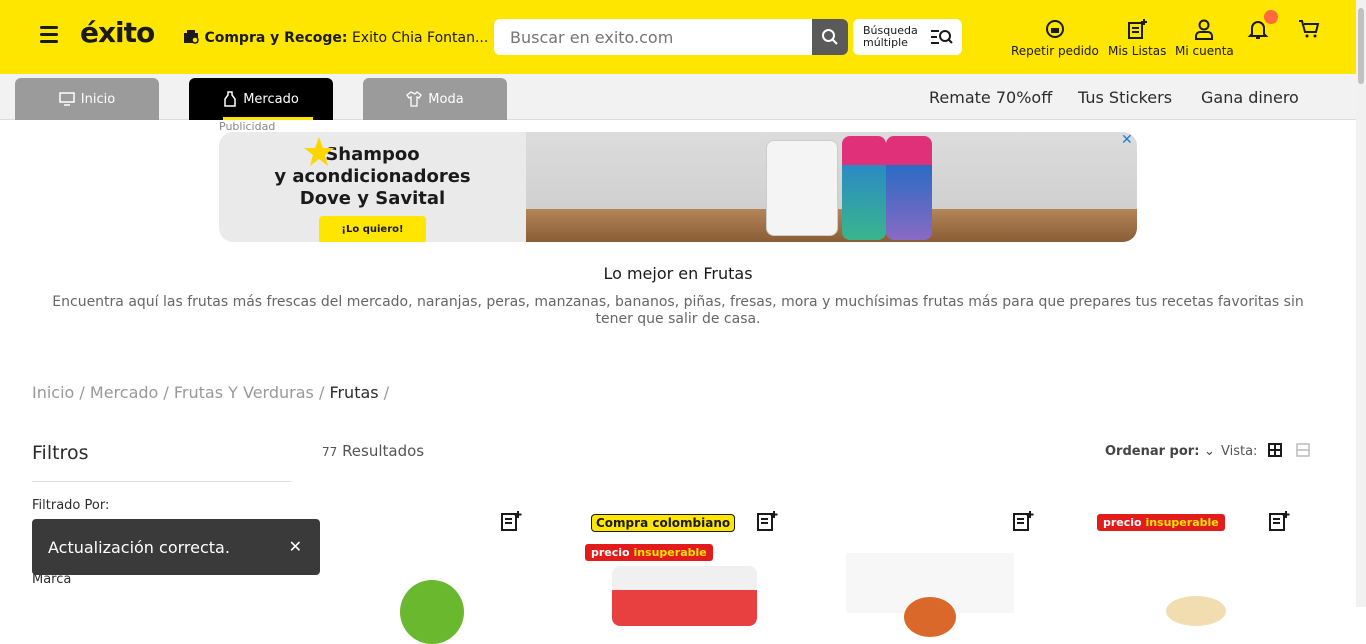 The height and width of the screenshot is (644, 1366). I want to click on list-view-icon, so click(1302, 450).